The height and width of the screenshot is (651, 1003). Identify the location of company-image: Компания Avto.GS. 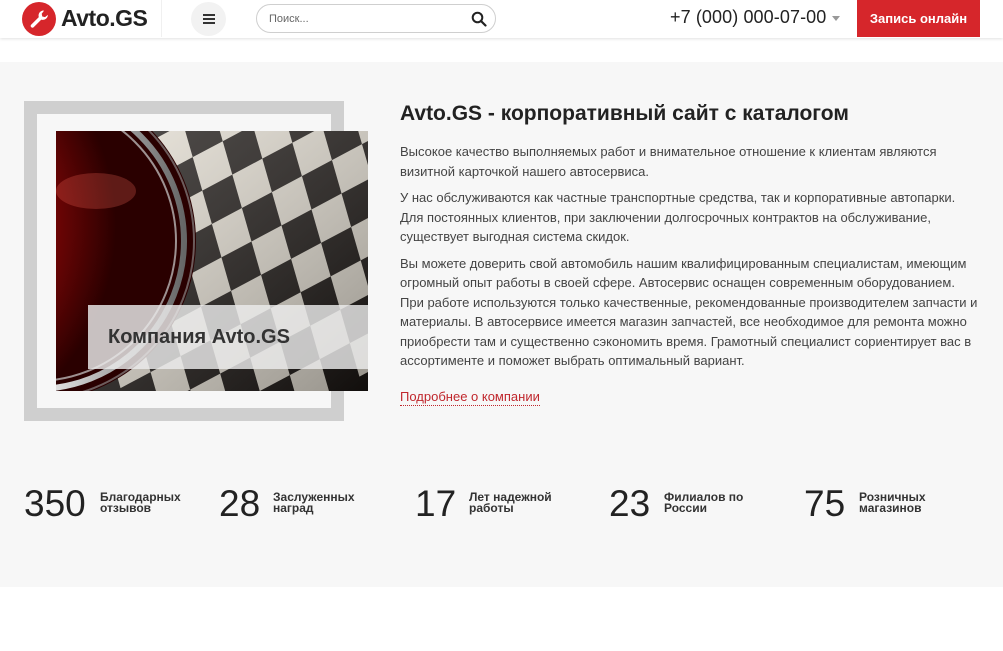
(212, 261).